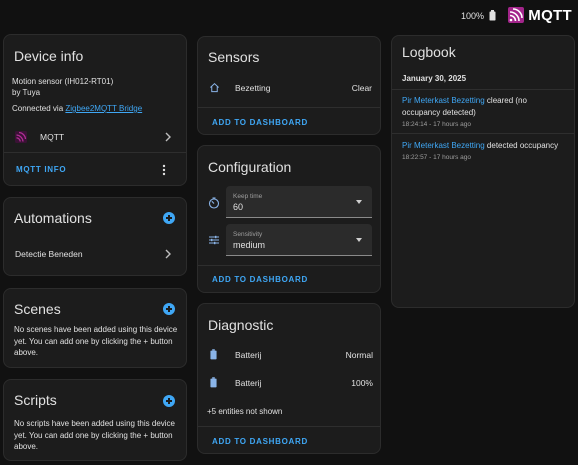 The image size is (578, 465). I want to click on automation-item-label: Detectie Beneden, so click(49, 254).